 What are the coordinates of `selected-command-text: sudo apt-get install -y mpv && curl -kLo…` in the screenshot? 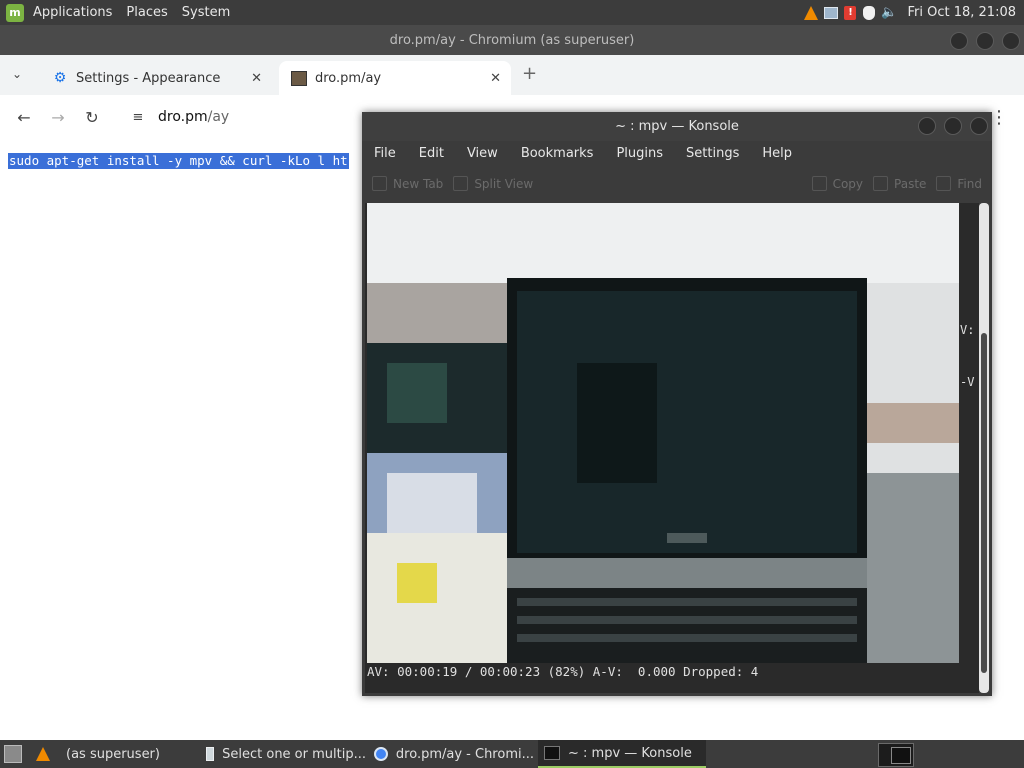 It's located at (178, 161).